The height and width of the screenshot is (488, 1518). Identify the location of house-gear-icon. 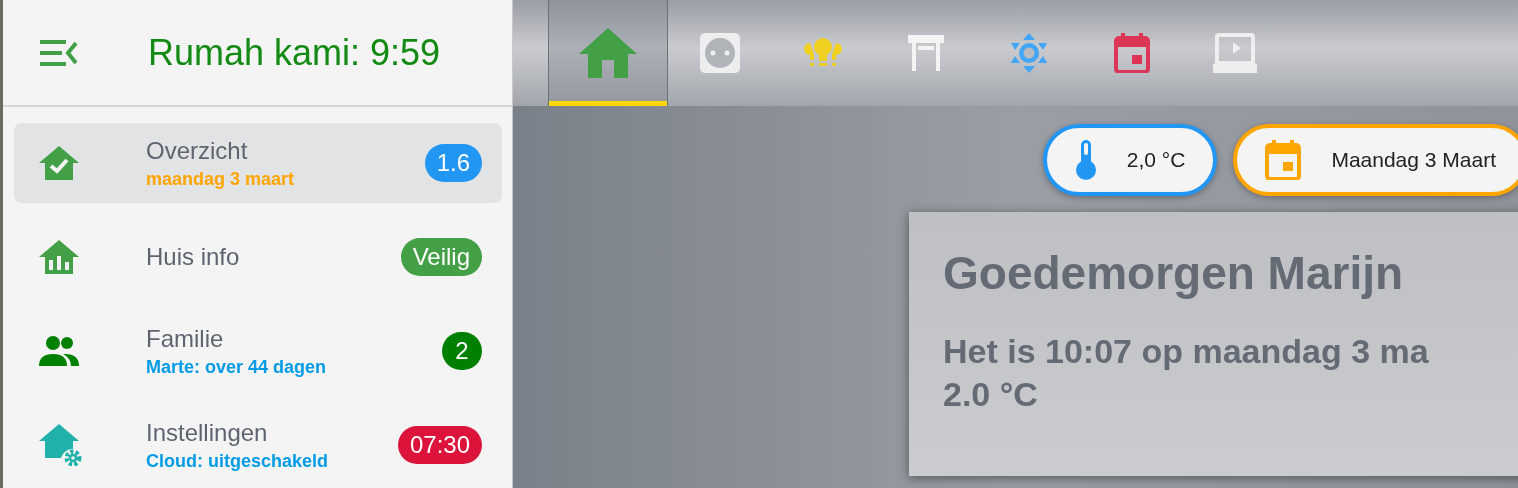
(61, 445).